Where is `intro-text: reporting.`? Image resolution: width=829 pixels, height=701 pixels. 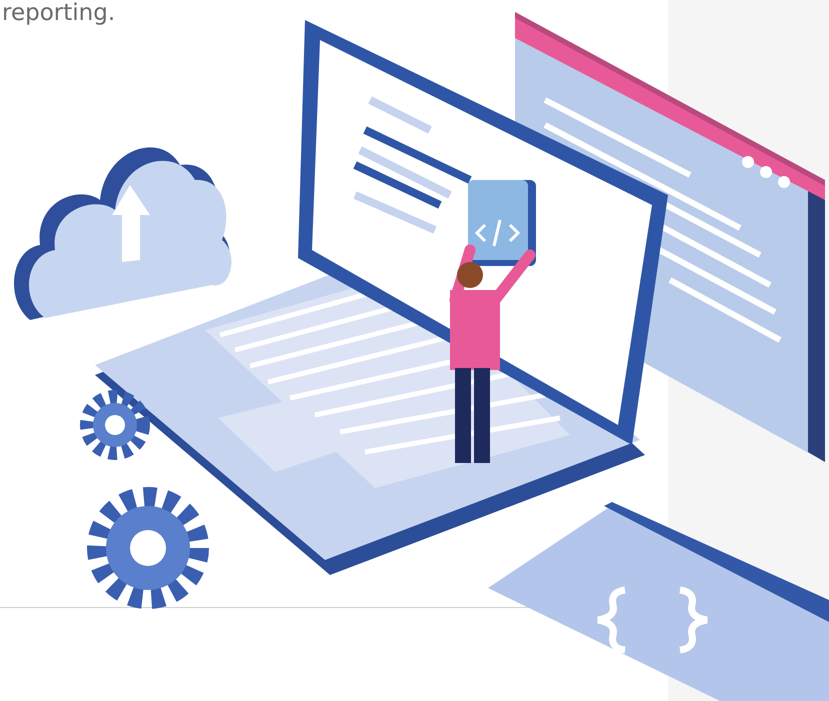 intro-text: reporting. is located at coordinates (58, 14).